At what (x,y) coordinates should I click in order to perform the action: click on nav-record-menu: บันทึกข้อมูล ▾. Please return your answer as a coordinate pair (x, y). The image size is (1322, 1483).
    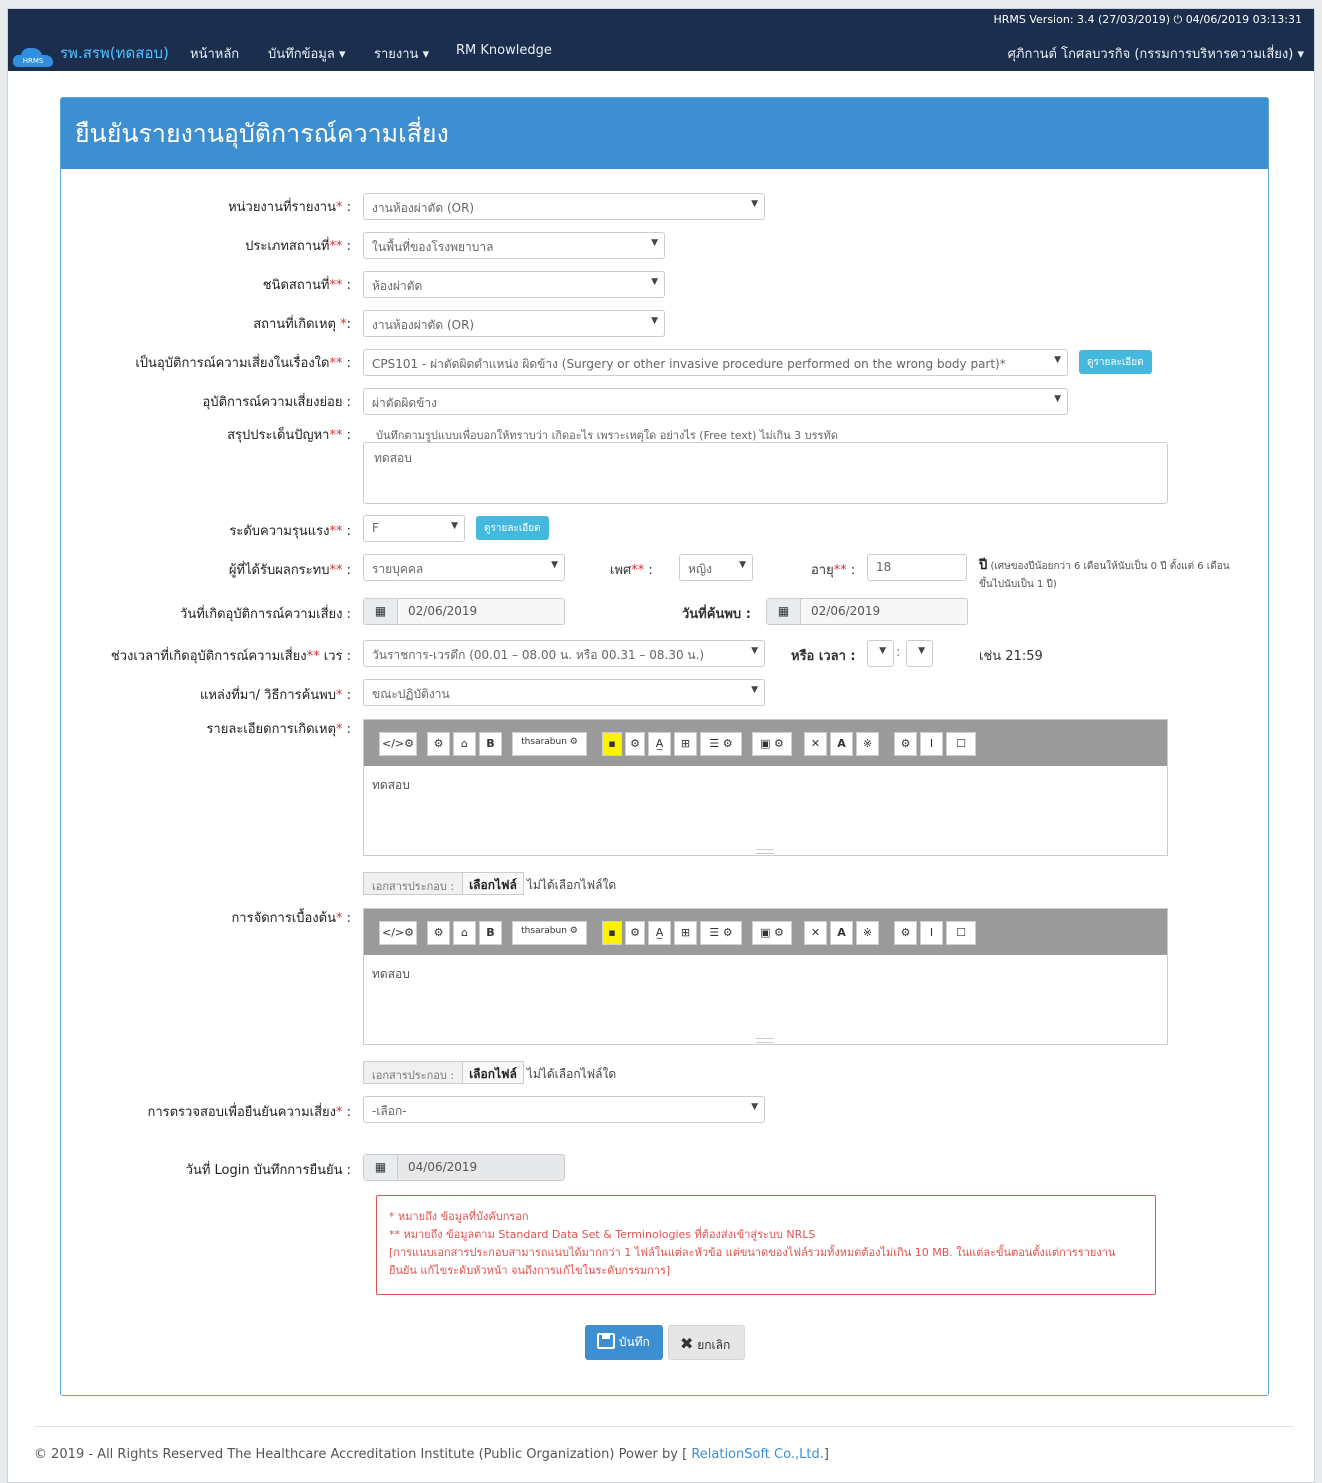
    Looking at the image, I should click on (306, 53).